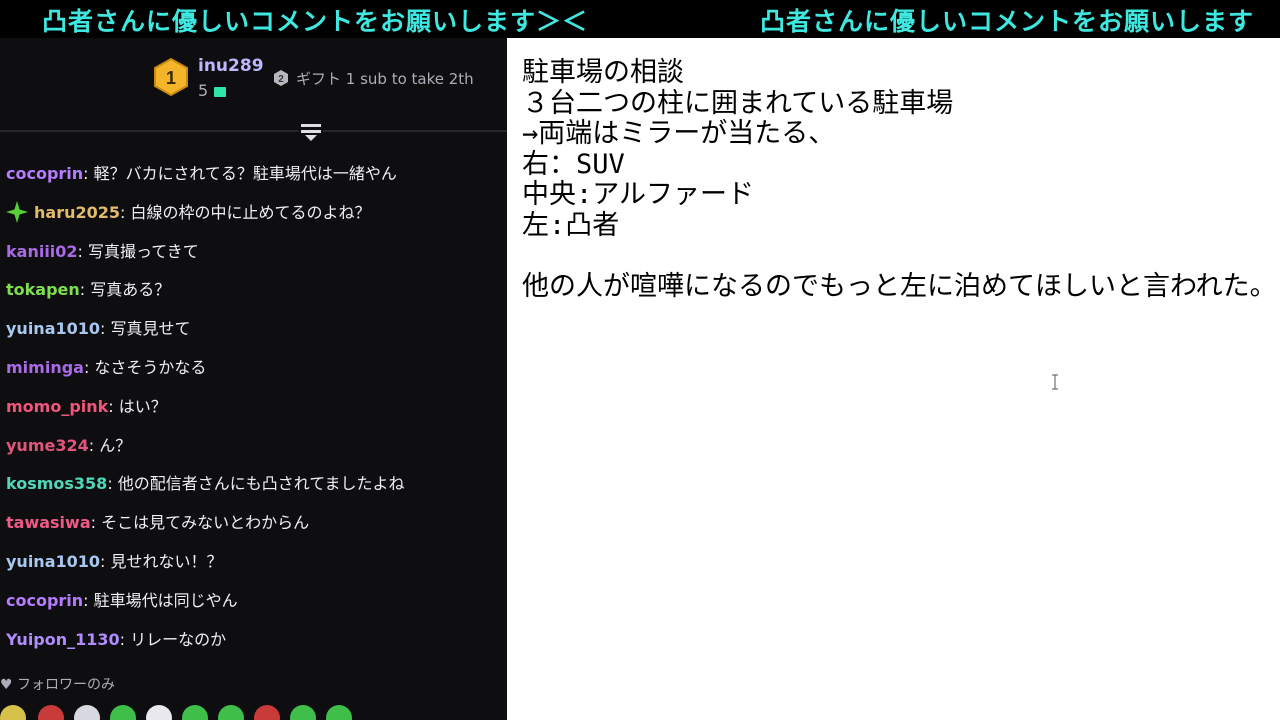  What do you see at coordinates (161, 561) in the screenshot?
I see `chat-text: : 見せれない！？` at bounding box center [161, 561].